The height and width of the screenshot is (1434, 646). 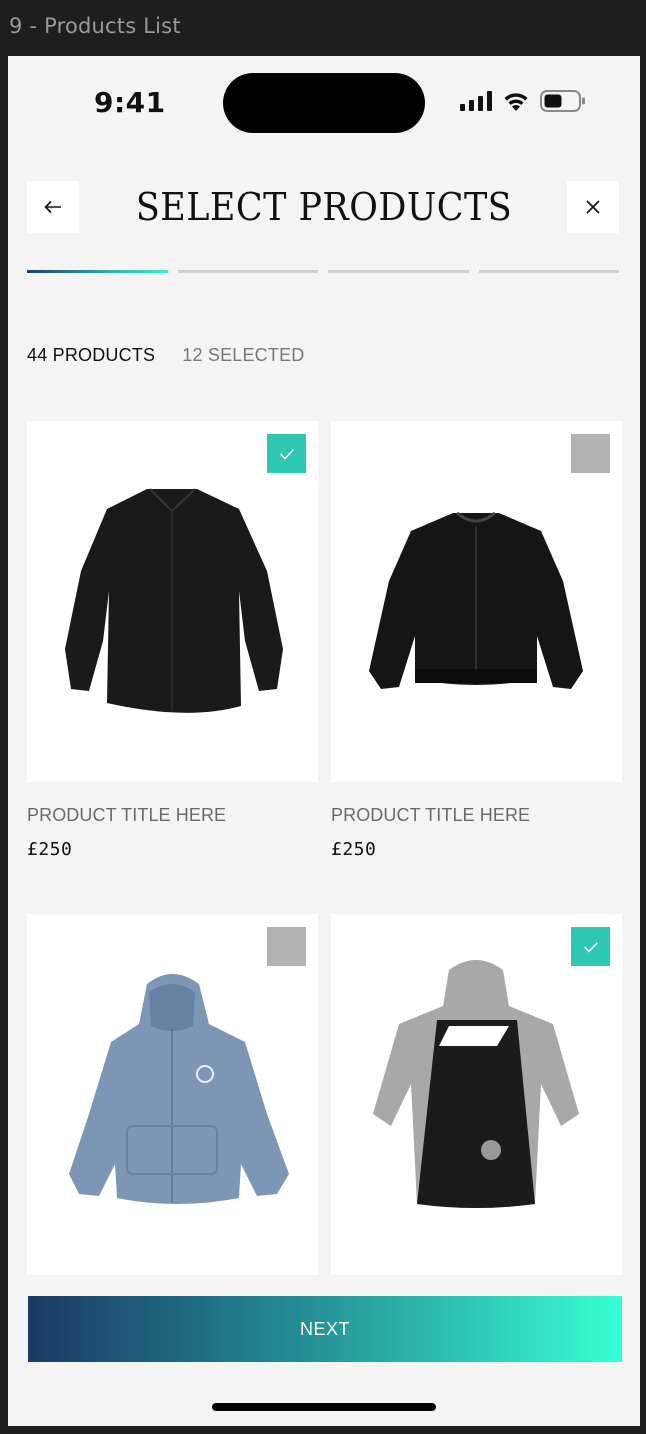 I want to click on battery-icon, so click(x=562, y=101).